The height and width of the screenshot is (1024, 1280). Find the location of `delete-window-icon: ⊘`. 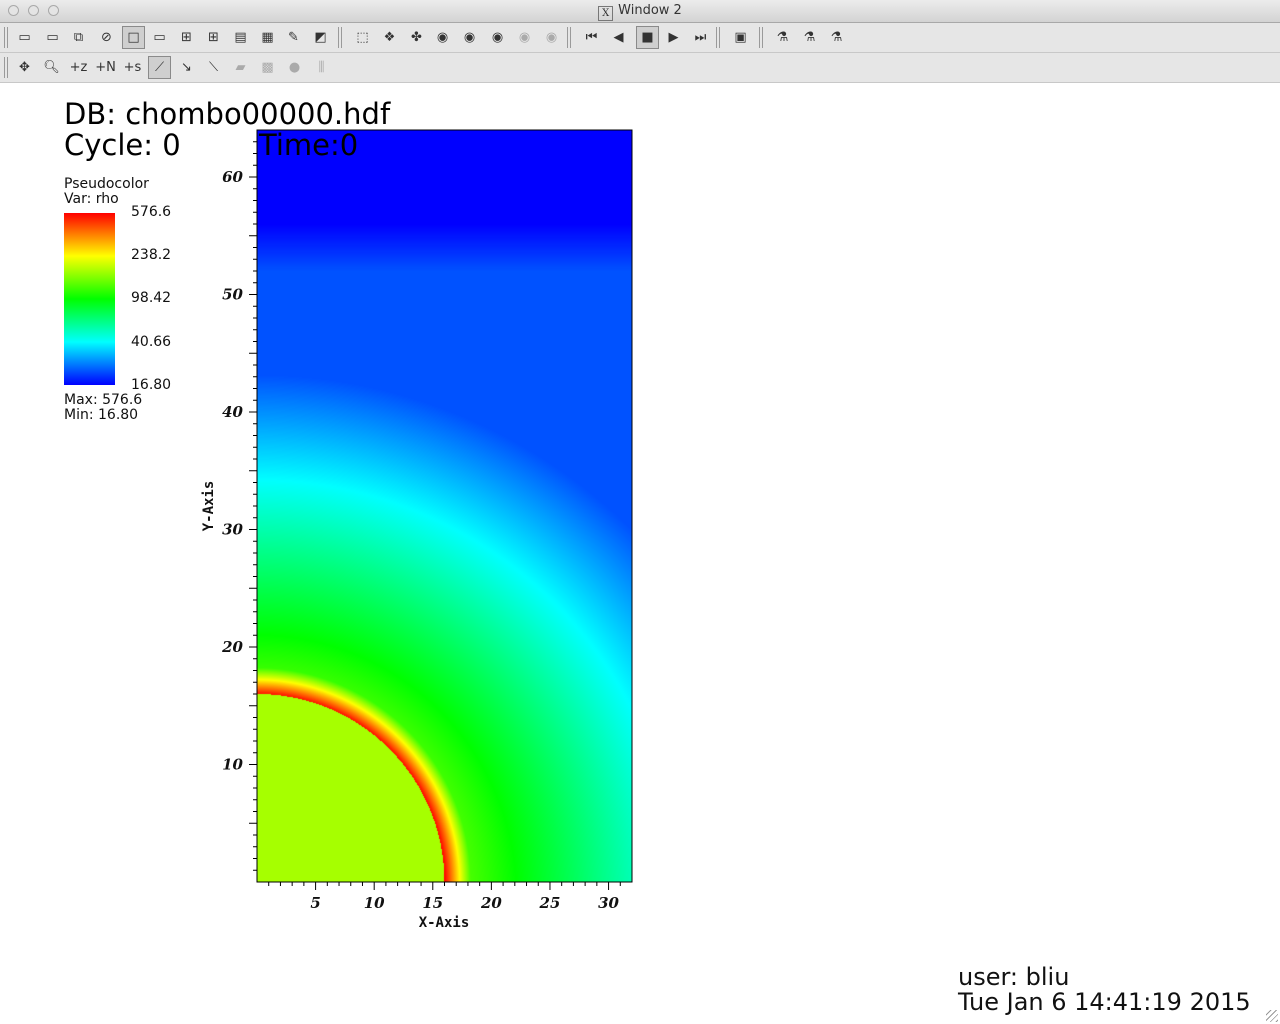

delete-window-icon: ⊘ is located at coordinates (106, 37).